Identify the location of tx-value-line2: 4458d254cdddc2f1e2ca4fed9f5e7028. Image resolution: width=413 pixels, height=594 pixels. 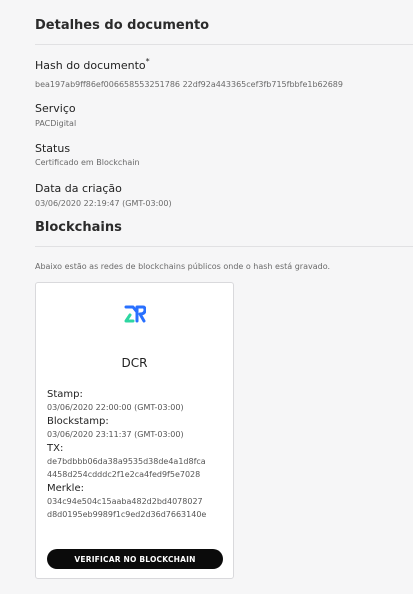
(124, 474).